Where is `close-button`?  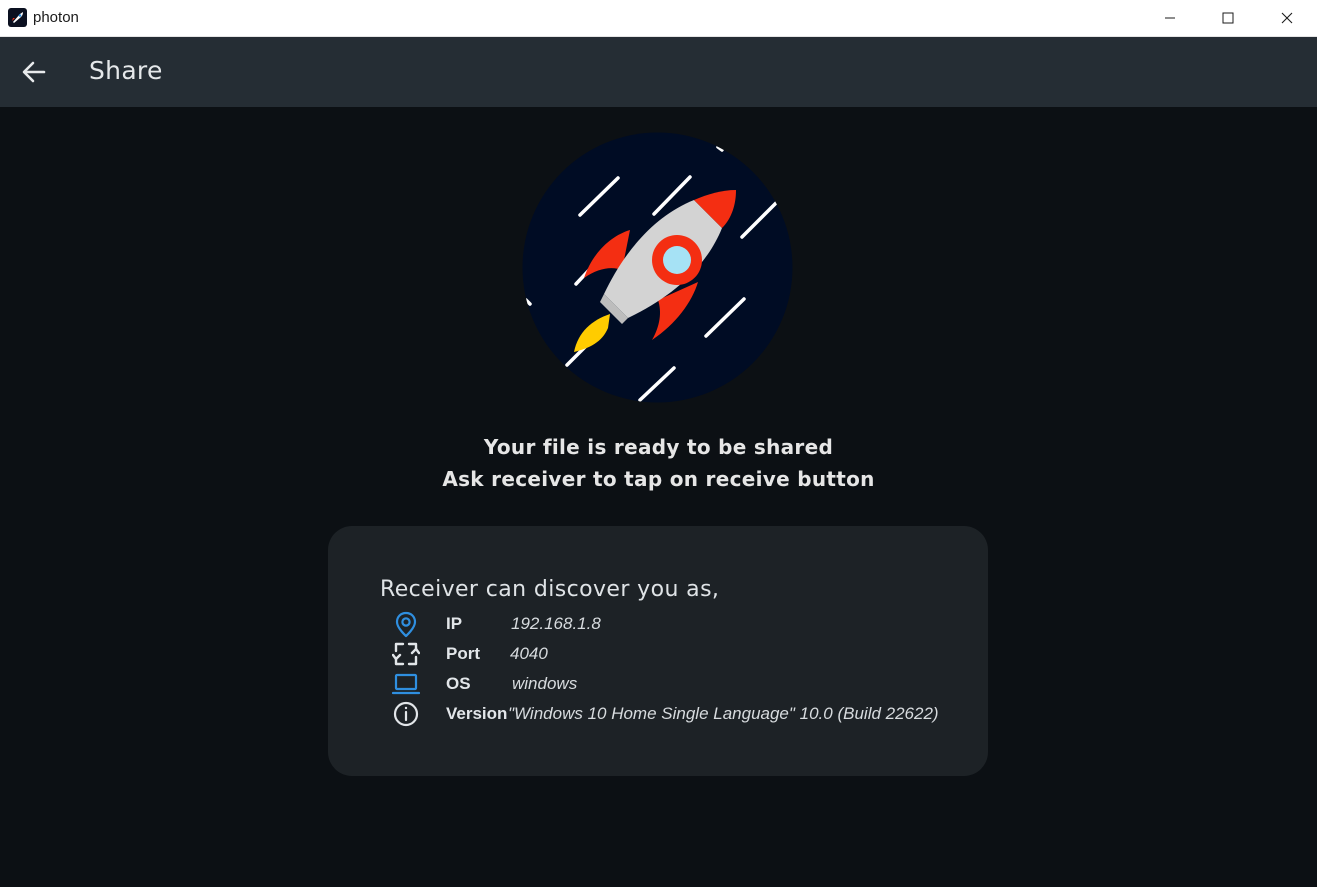 close-button is located at coordinates (1287, 18).